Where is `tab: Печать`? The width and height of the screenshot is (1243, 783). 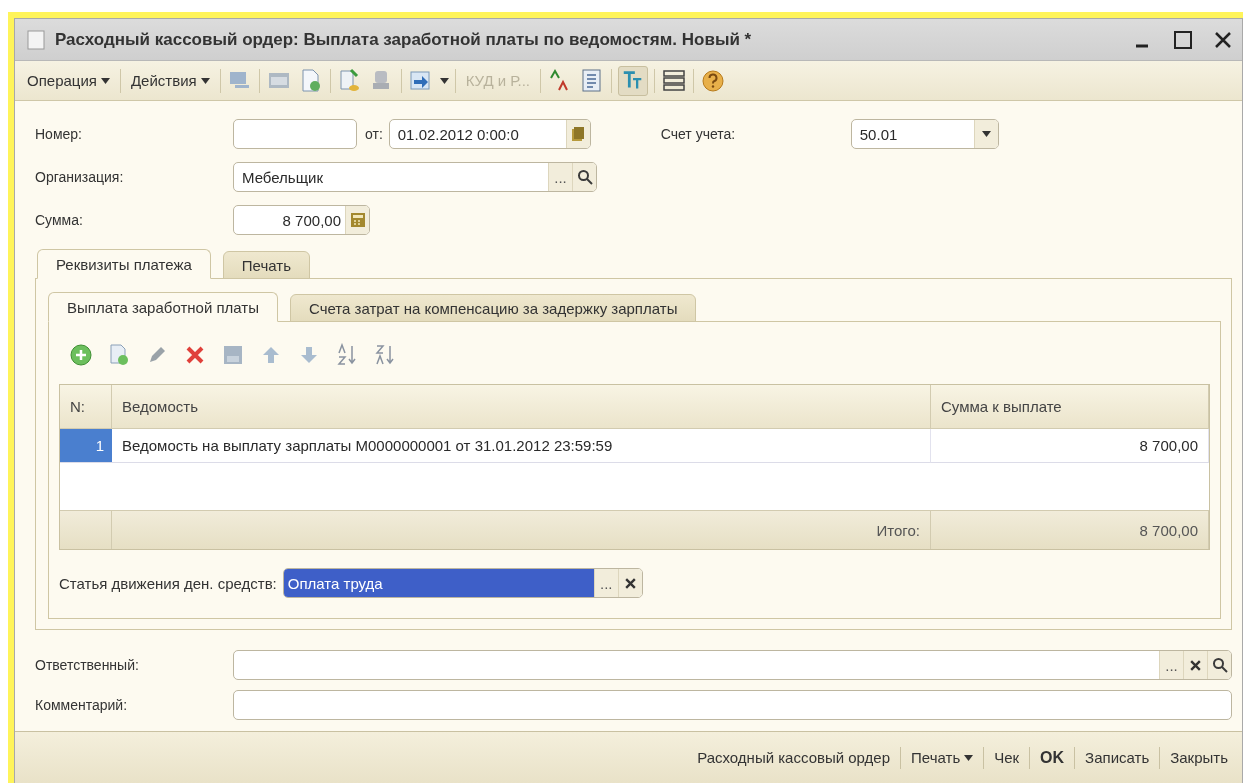
tab: Печать is located at coordinates (266, 265).